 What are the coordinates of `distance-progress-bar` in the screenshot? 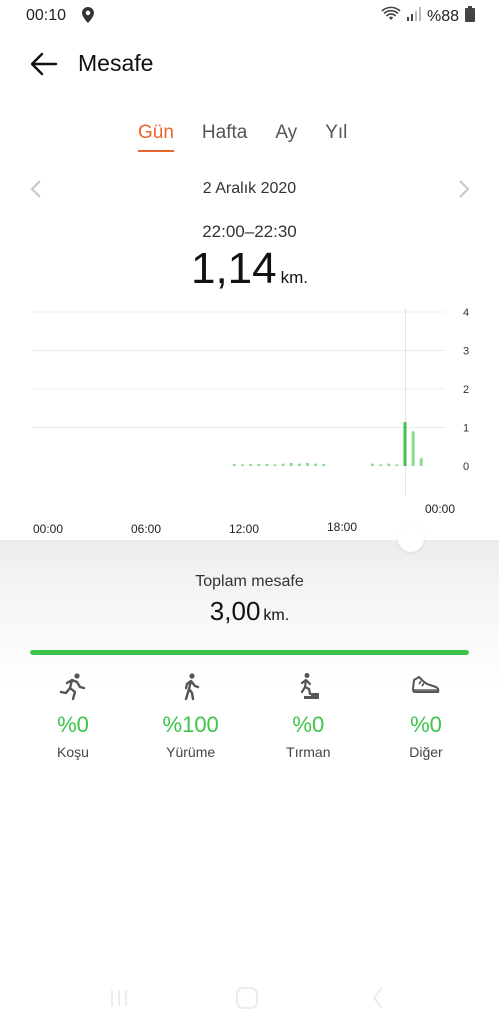 It's located at (249, 652).